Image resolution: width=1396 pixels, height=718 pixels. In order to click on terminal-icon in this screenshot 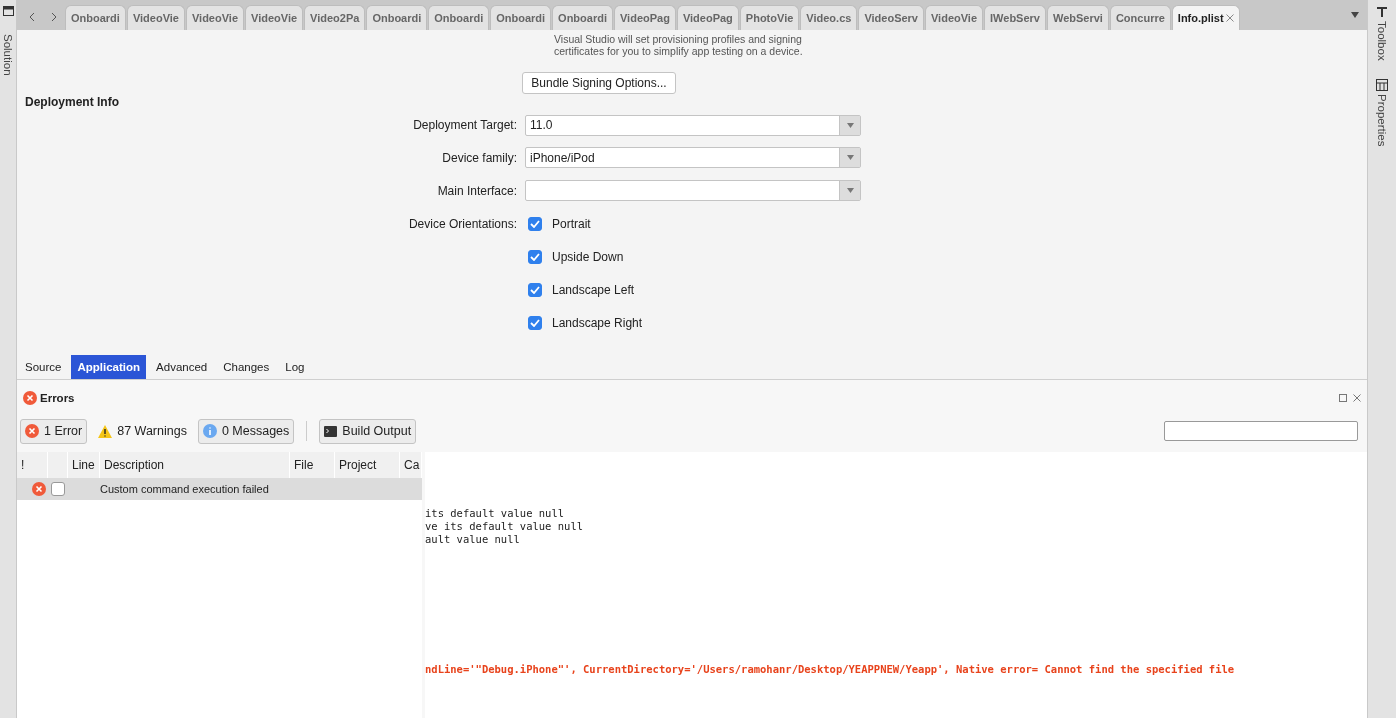, I will do `click(331, 431)`.